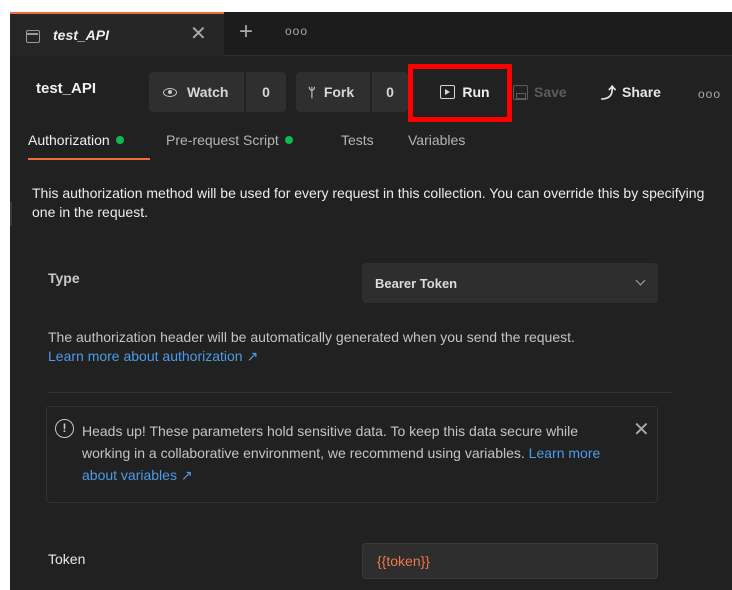  I want to click on fork-button: ᛘ Fork, so click(333, 92).